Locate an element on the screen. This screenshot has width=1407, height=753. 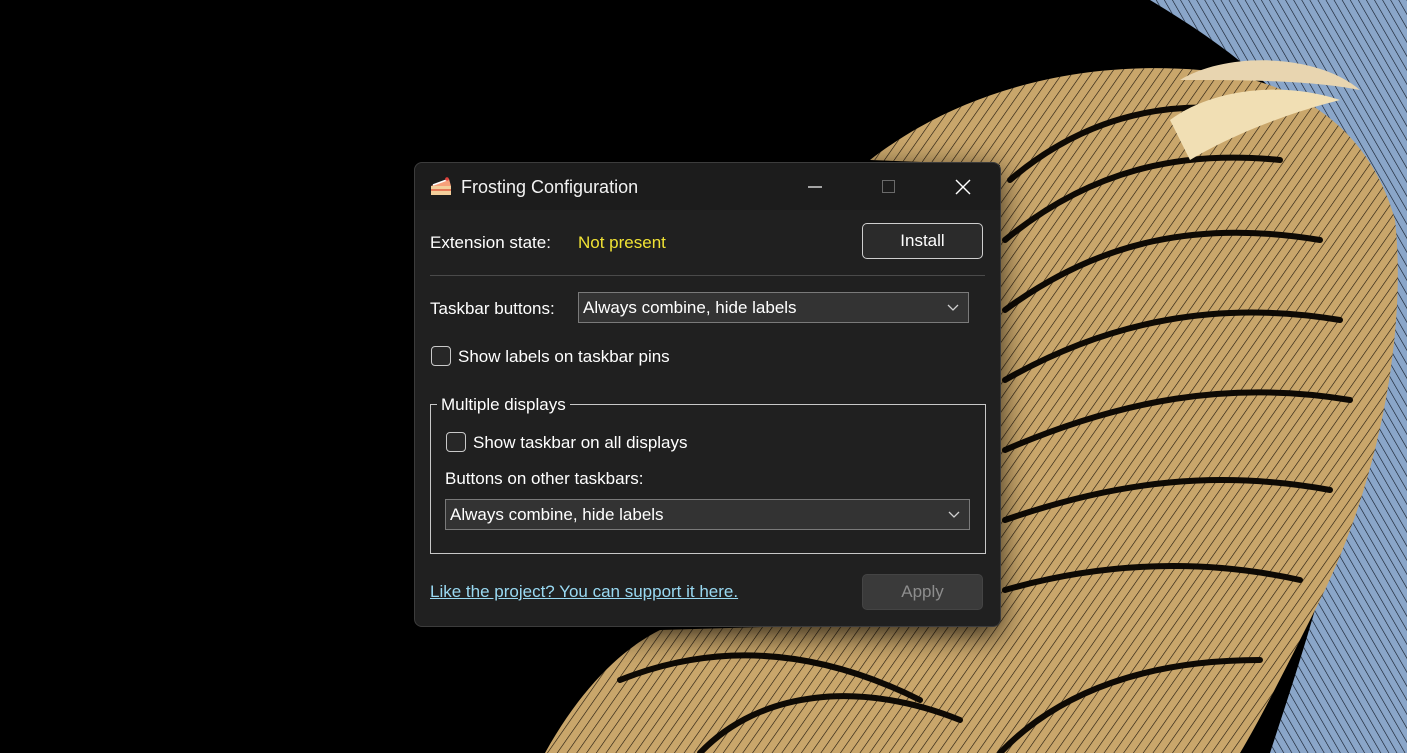
other-taskbars-dropdown: Always combine, hide labels is located at coordinates (707, 514).